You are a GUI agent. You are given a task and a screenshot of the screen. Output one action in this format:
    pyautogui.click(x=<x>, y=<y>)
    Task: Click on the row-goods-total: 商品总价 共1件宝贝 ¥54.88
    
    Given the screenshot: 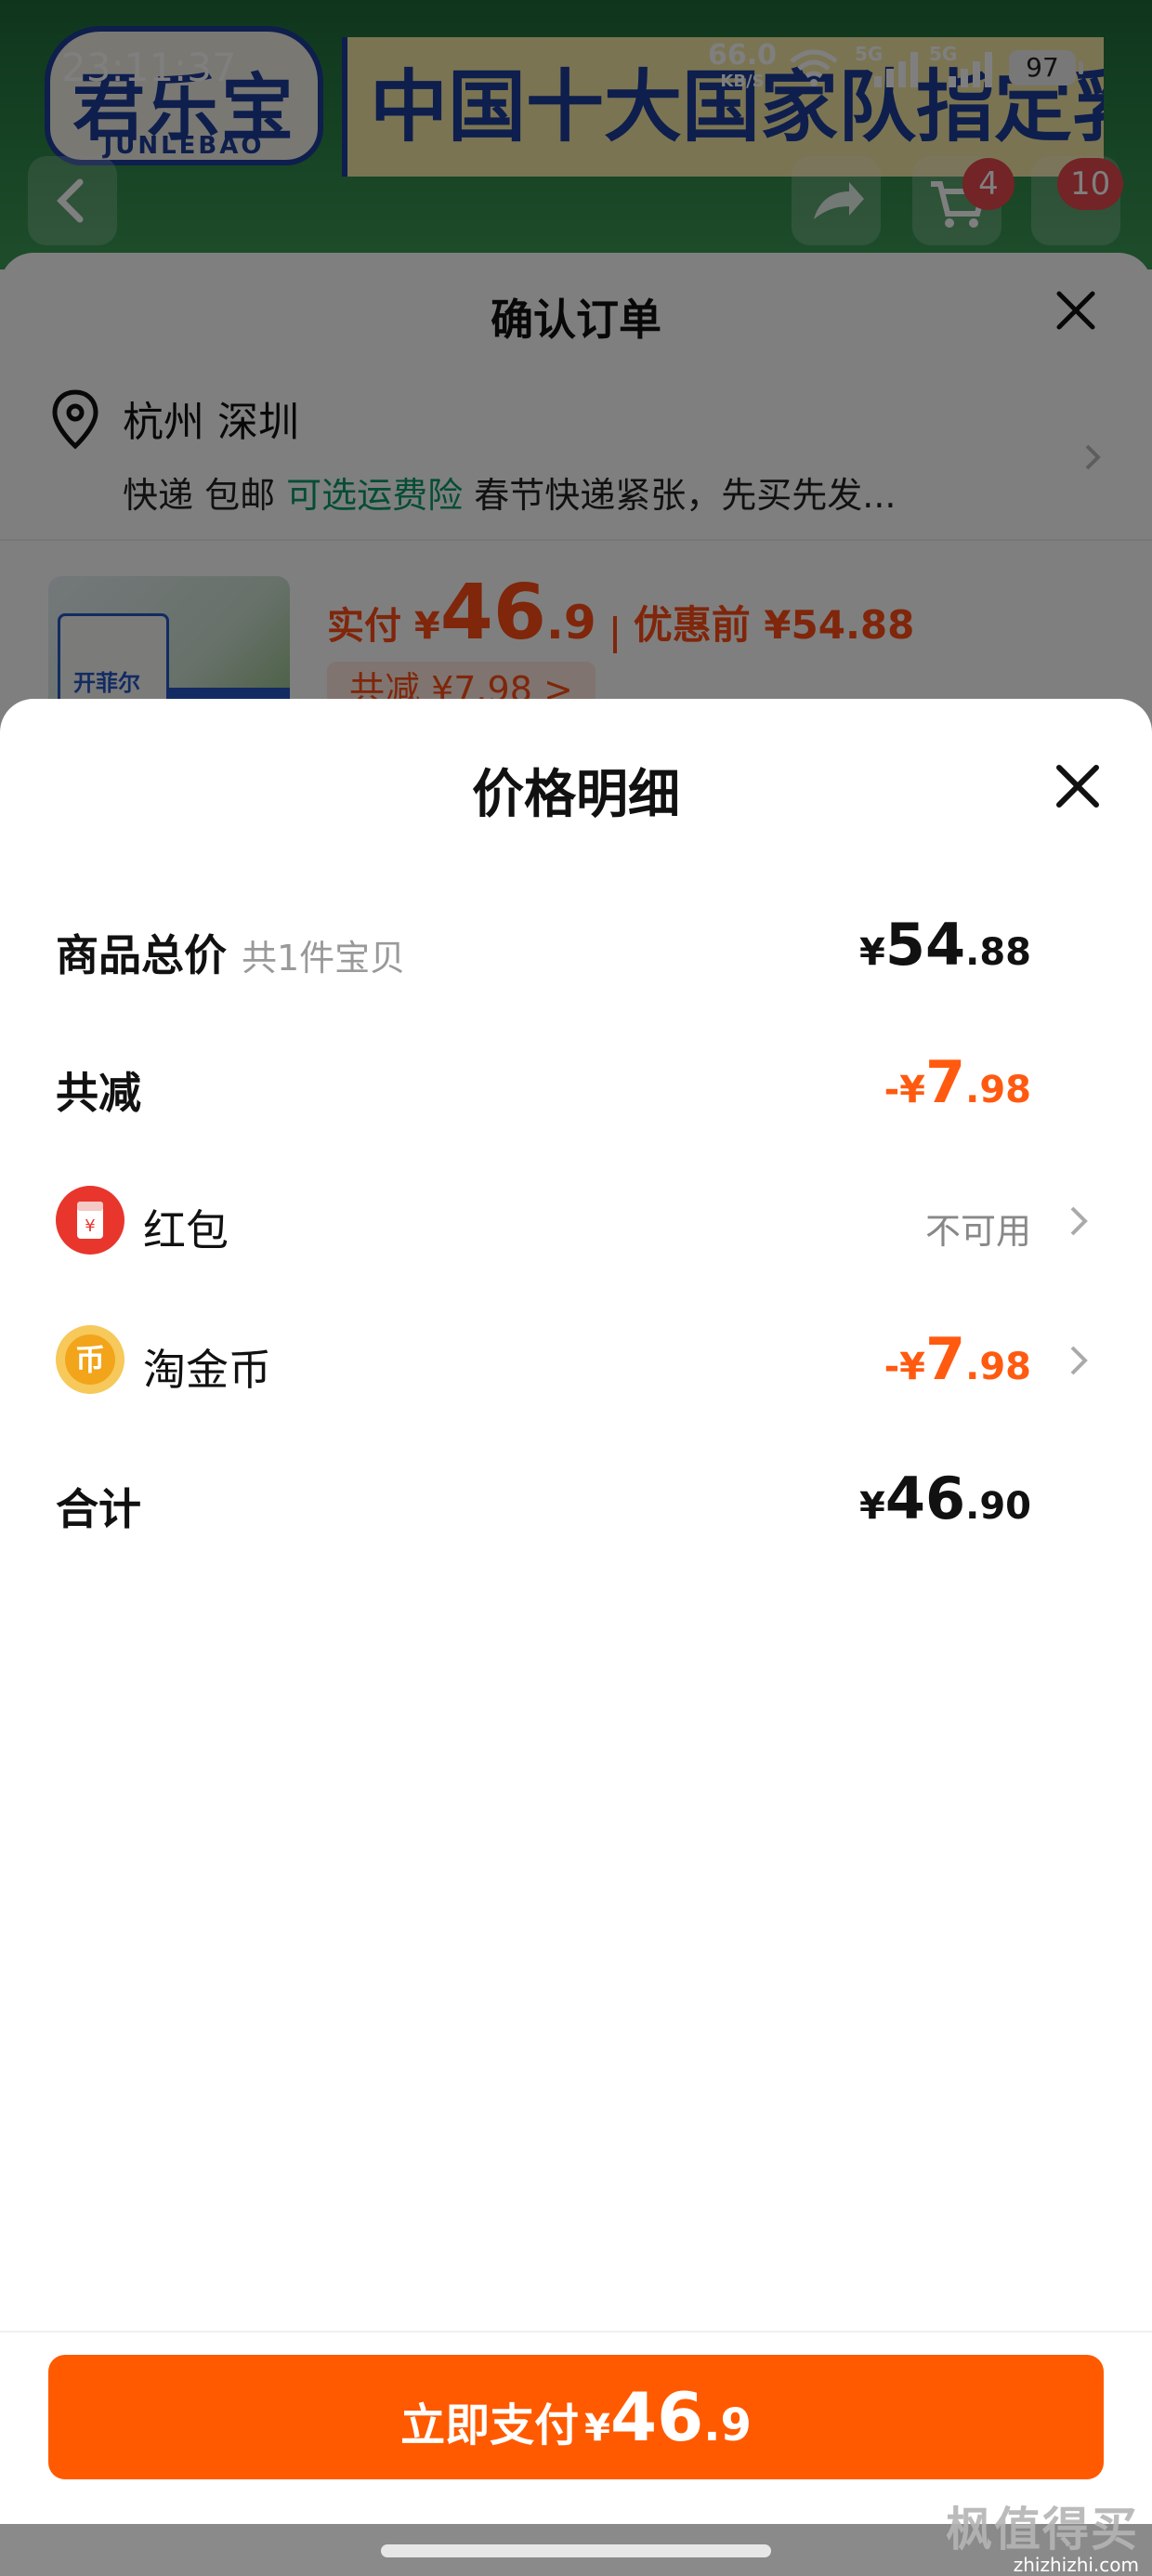 What is the action you would take?
    pyautogui.click(x=576, y=947)
    